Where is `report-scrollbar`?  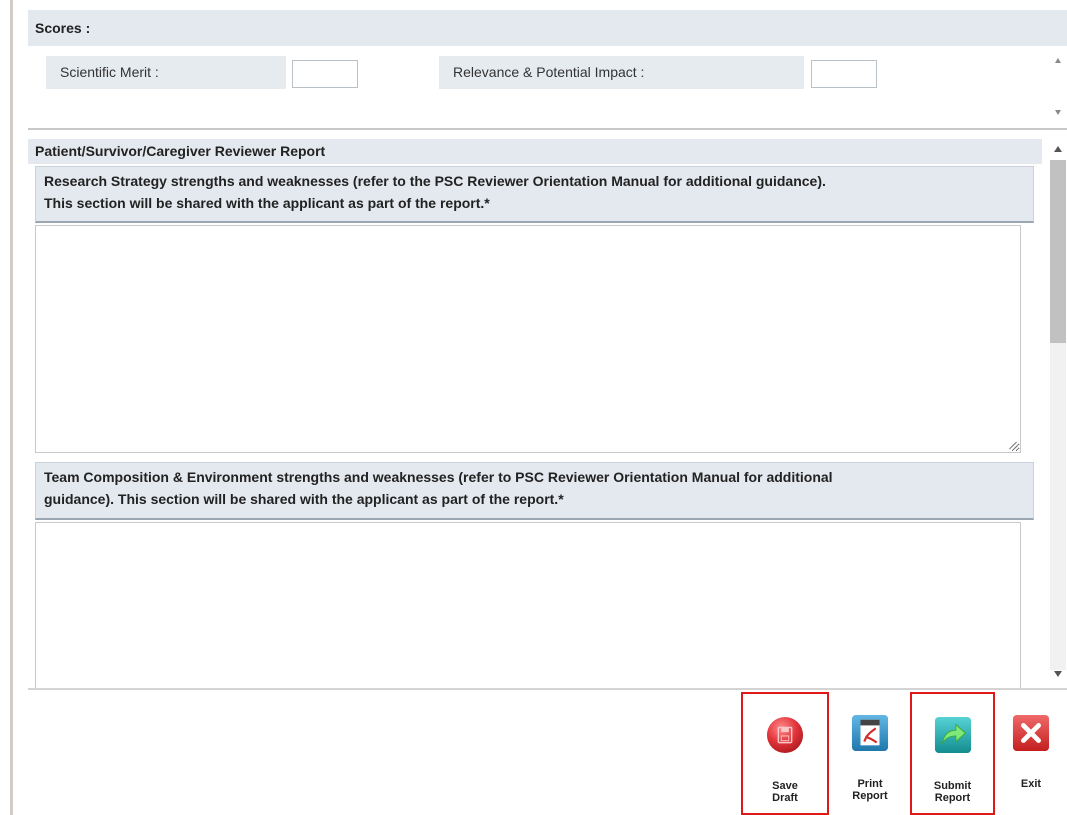
report-scrollbar is located at coordinates (1058, 409).